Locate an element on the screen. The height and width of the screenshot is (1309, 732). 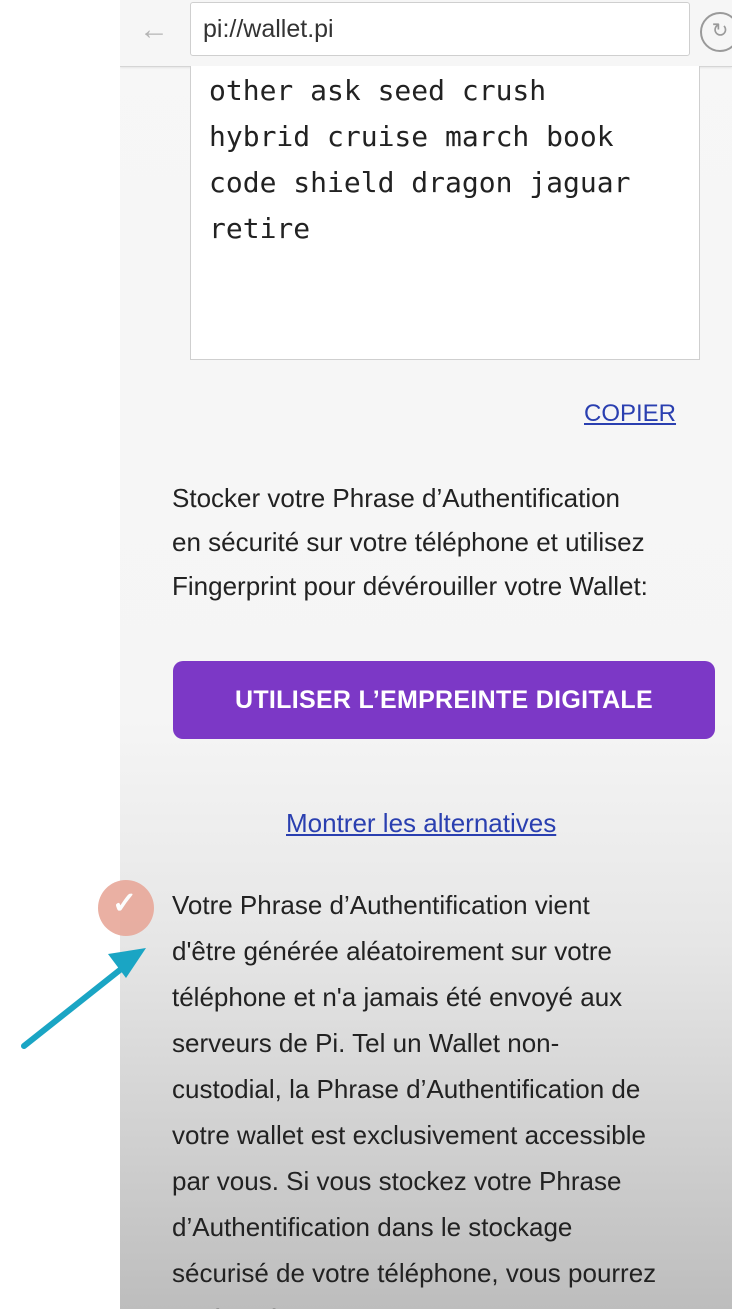
back-arrow-icon: ← is located at coordinates (154, 30).